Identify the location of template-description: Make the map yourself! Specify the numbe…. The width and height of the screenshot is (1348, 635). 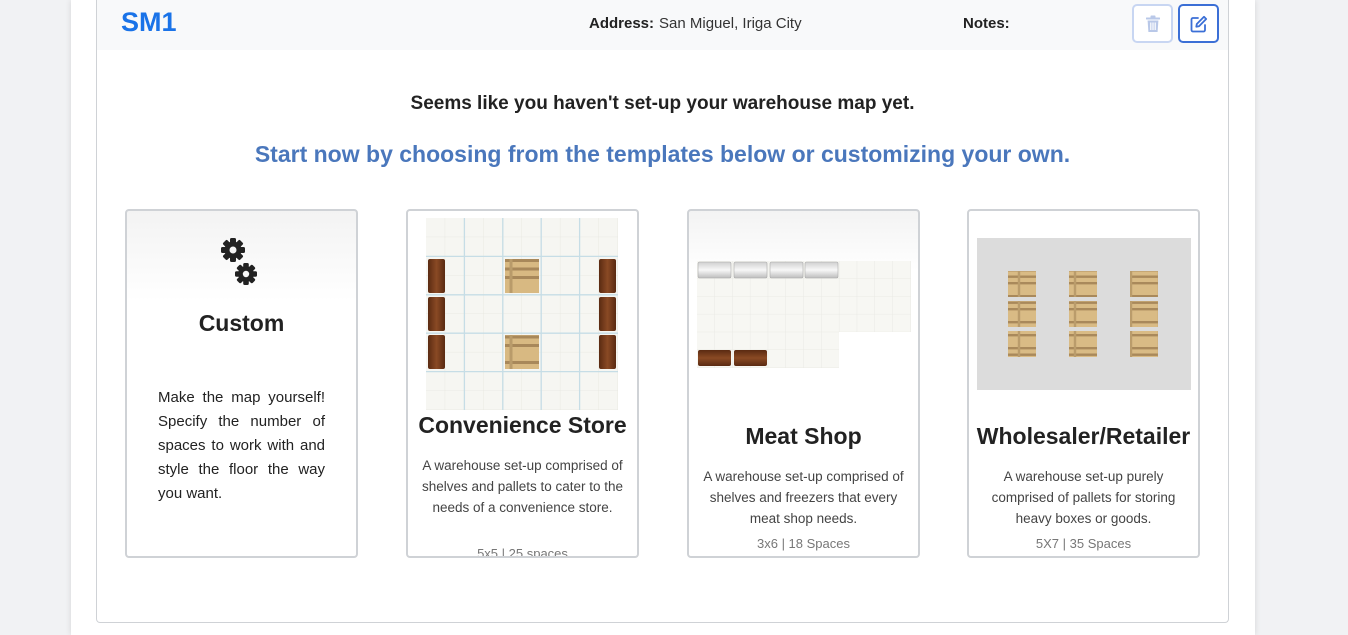
(241, 445).